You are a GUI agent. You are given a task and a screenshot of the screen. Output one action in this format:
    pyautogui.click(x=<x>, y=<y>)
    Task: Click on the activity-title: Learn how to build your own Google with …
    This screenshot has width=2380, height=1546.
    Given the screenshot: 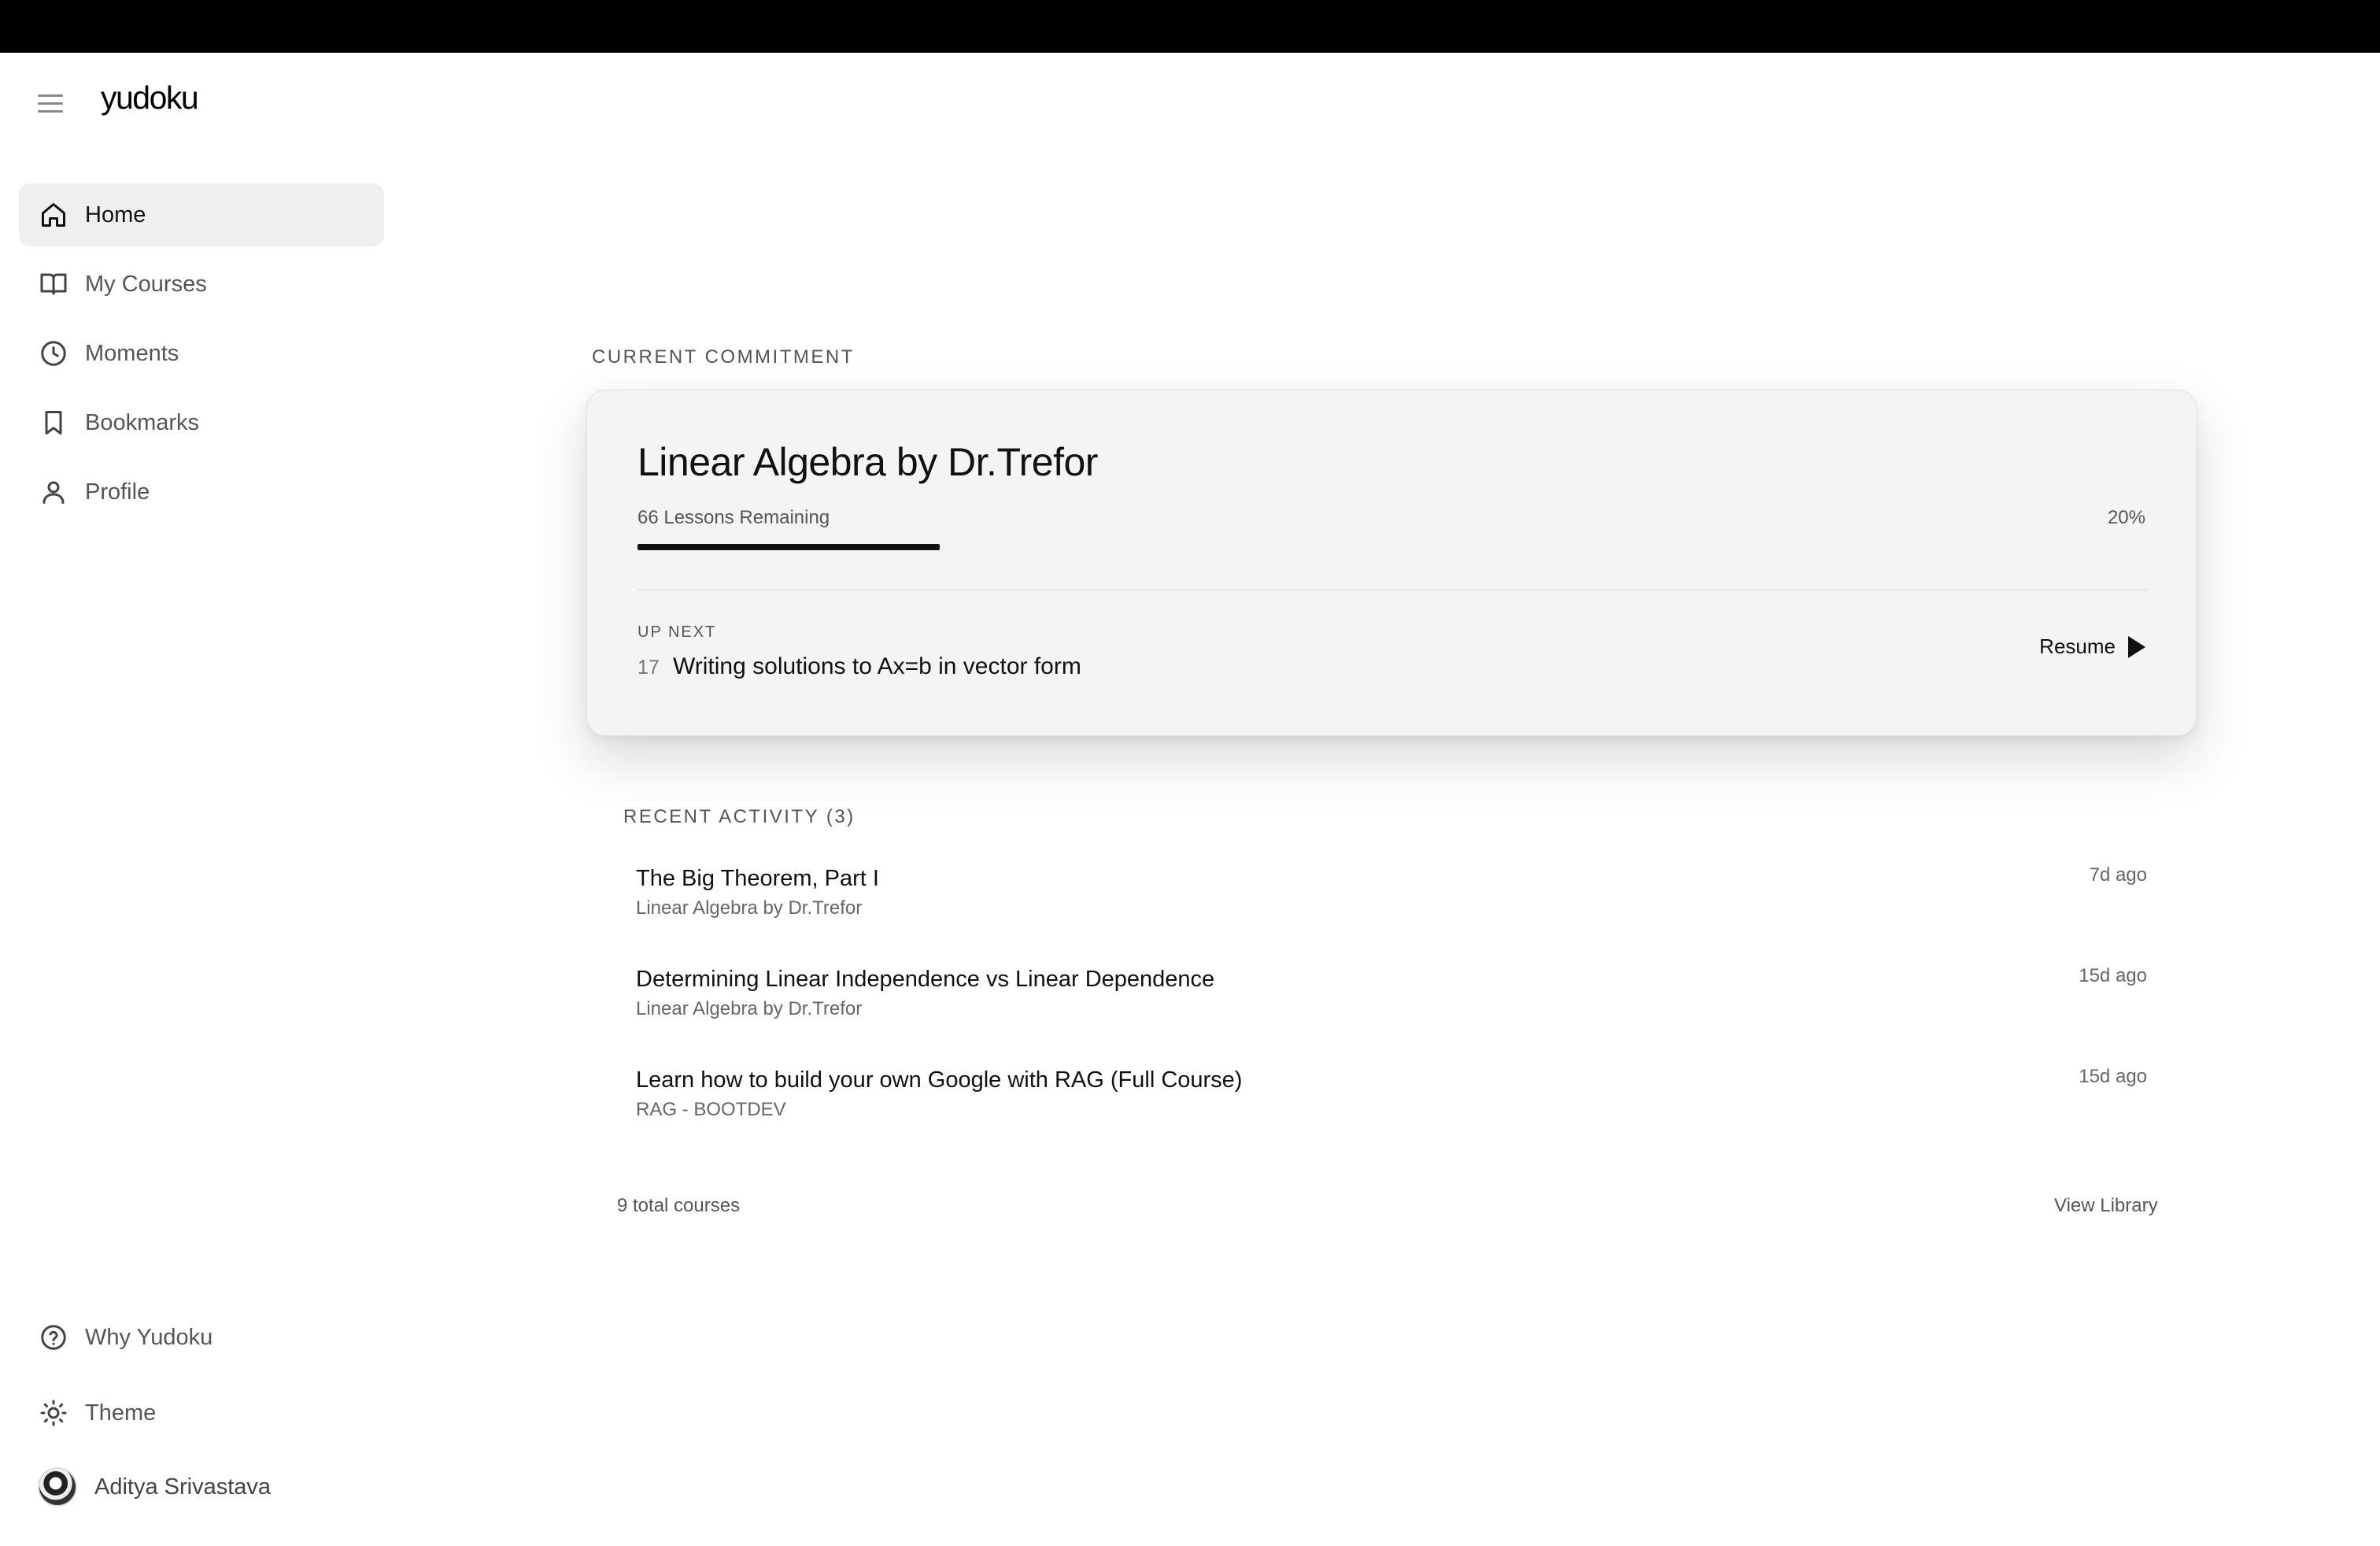 What is the action you would take?
    pyautogui.click(x=940, y=1080)
    